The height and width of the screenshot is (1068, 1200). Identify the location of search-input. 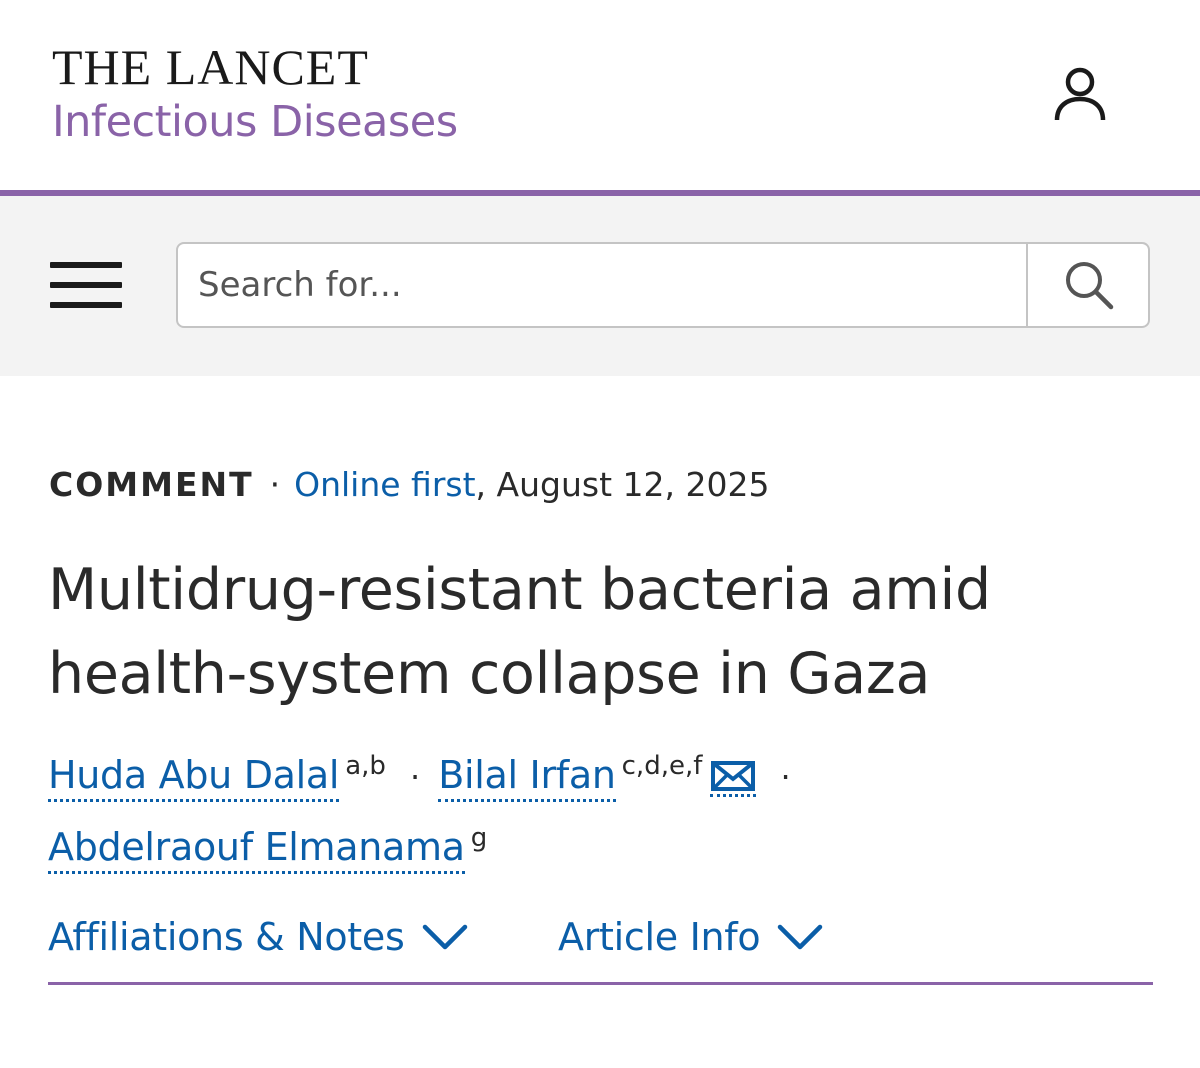
(602, 285).